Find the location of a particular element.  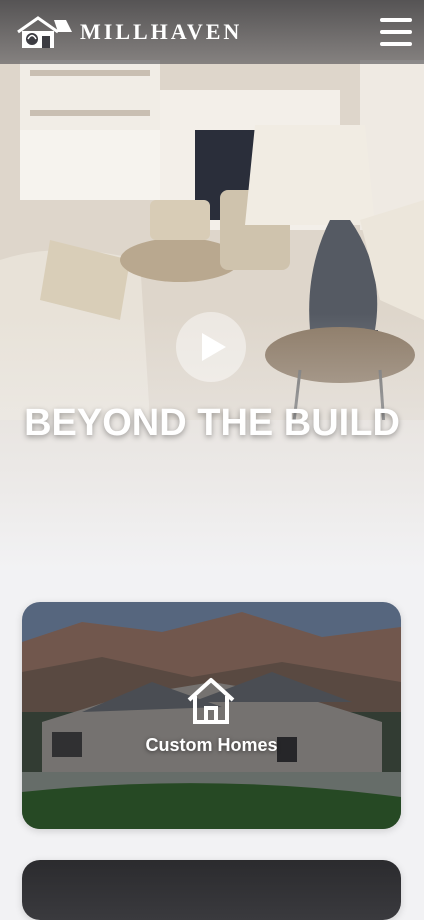

house-outline-icon is located at coordinates (211, 701).